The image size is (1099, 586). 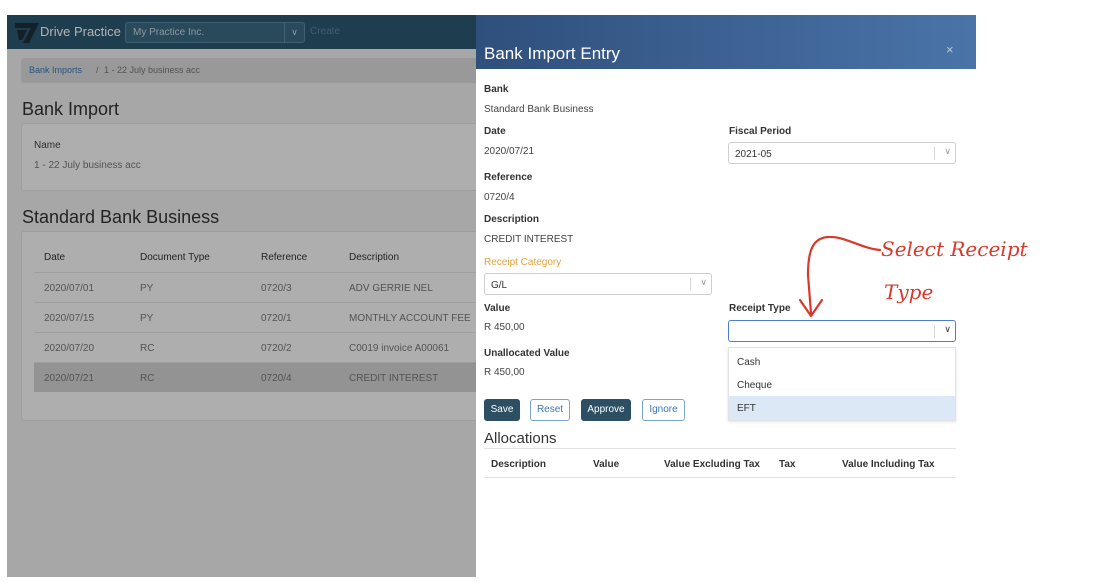 I want to click on value-label: Value, so click(x=497, y=308).